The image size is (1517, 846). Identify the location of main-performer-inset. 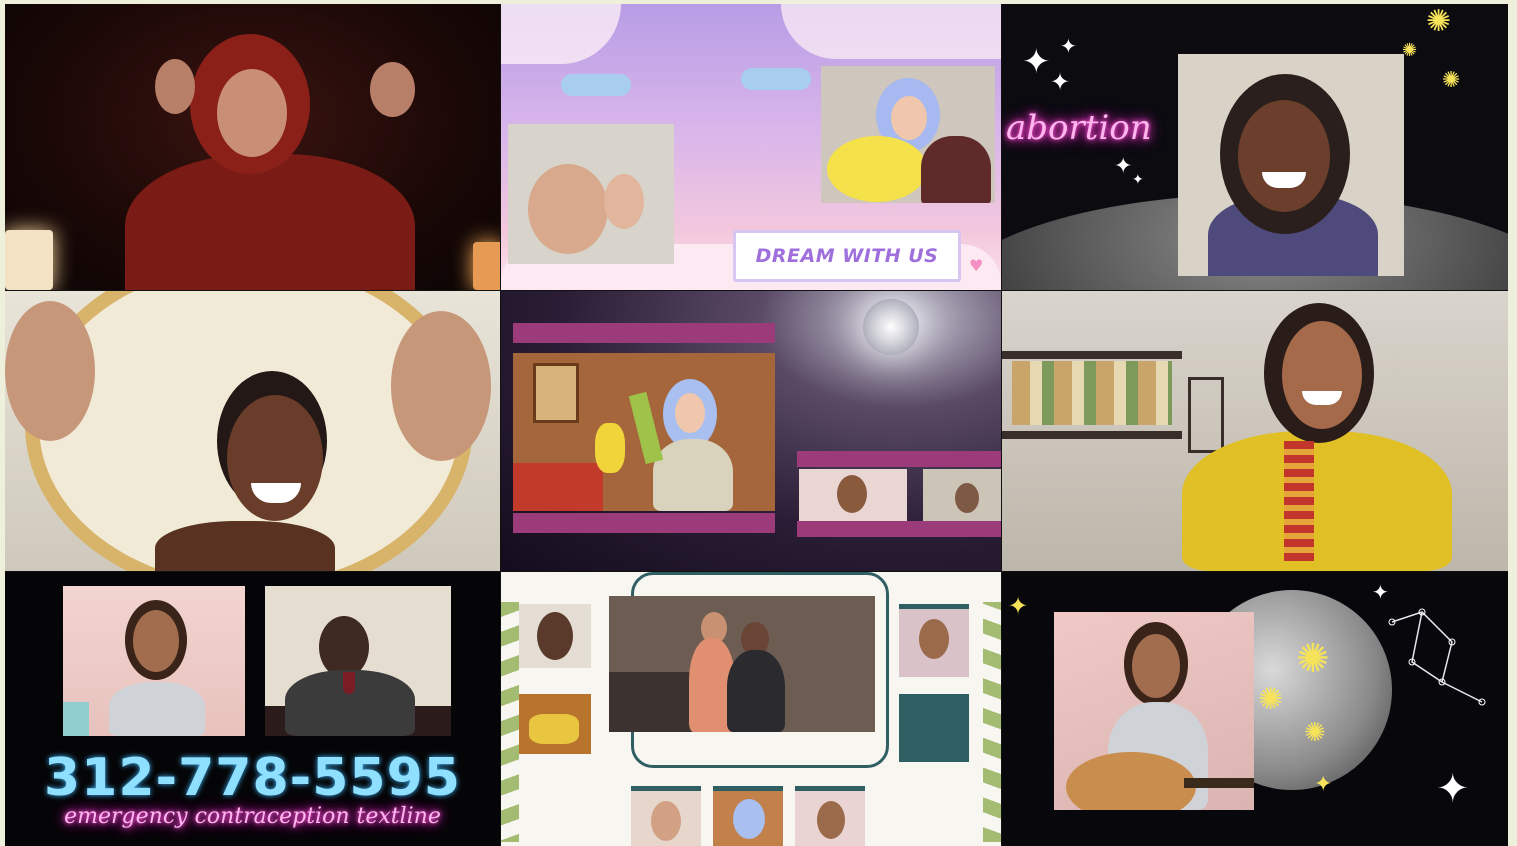
(644, 432).